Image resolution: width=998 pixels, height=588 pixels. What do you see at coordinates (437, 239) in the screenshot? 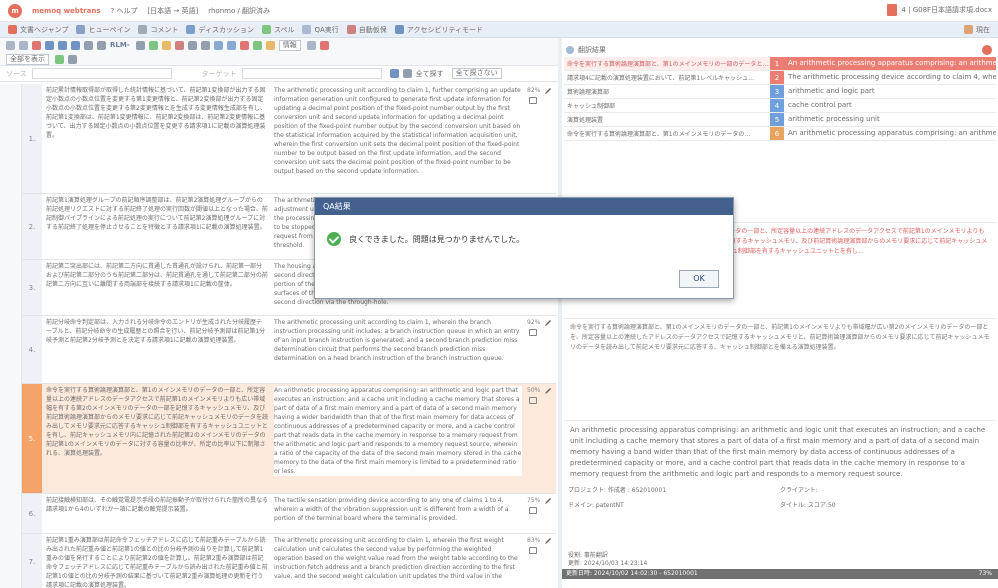
I see `dialog-message: 良くできました。問題は見つかりませんでした。` at bounding box center [437, 239].